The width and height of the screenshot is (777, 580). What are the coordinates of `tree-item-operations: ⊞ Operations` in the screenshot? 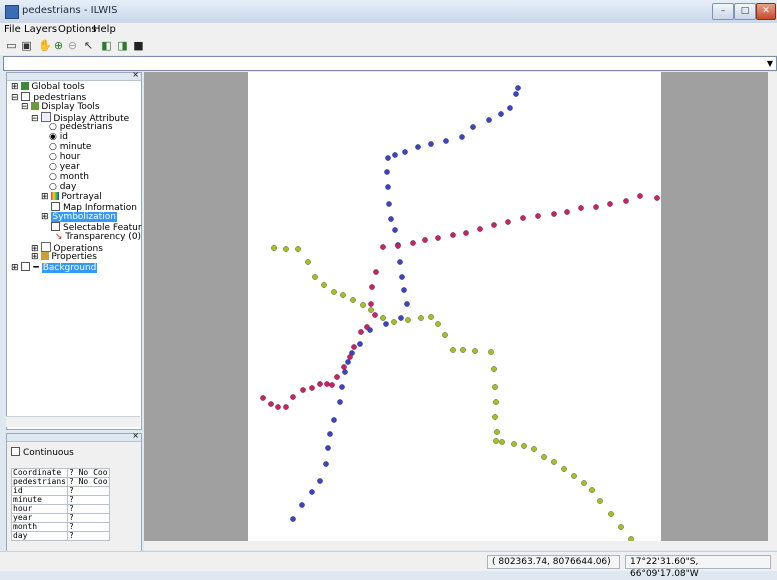 It's located at (67, 248).